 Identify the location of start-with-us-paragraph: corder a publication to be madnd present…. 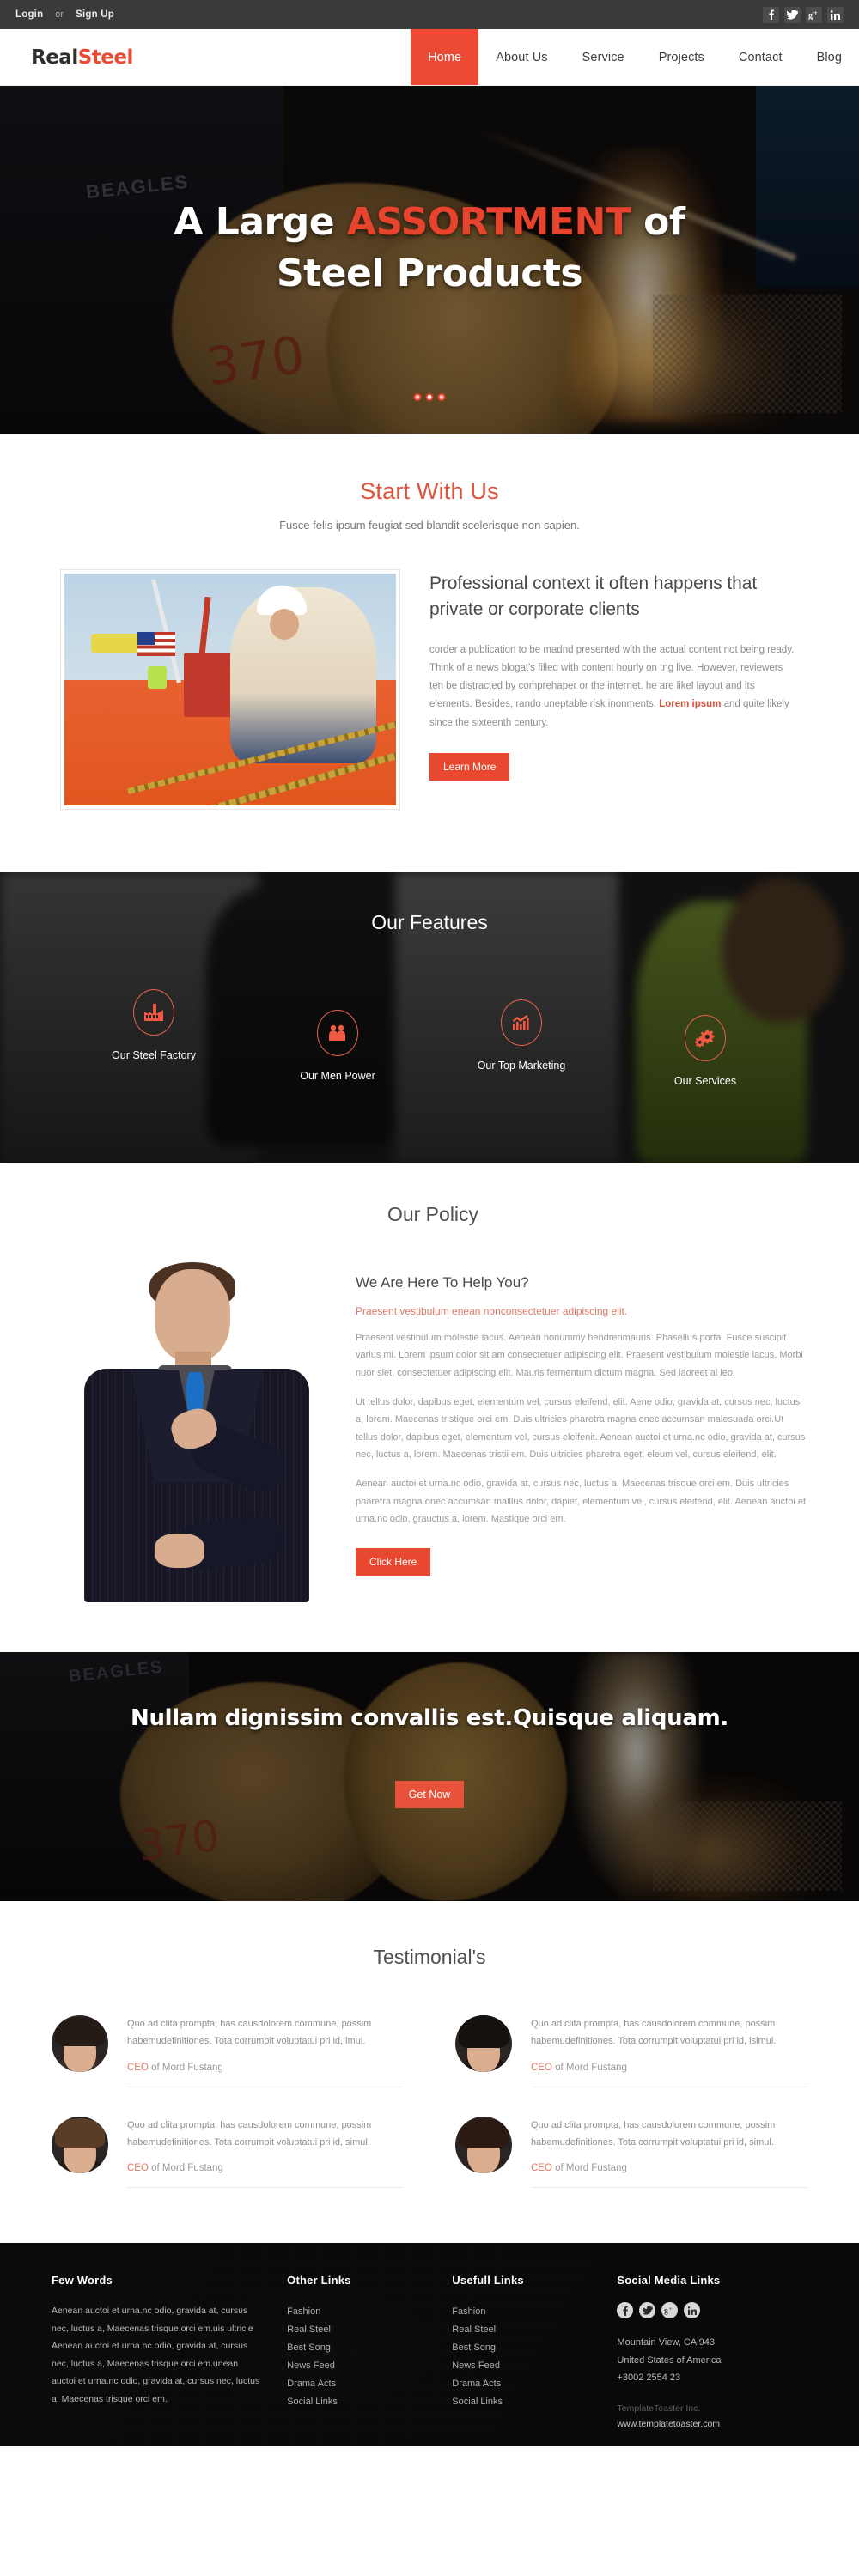
(615, 686).